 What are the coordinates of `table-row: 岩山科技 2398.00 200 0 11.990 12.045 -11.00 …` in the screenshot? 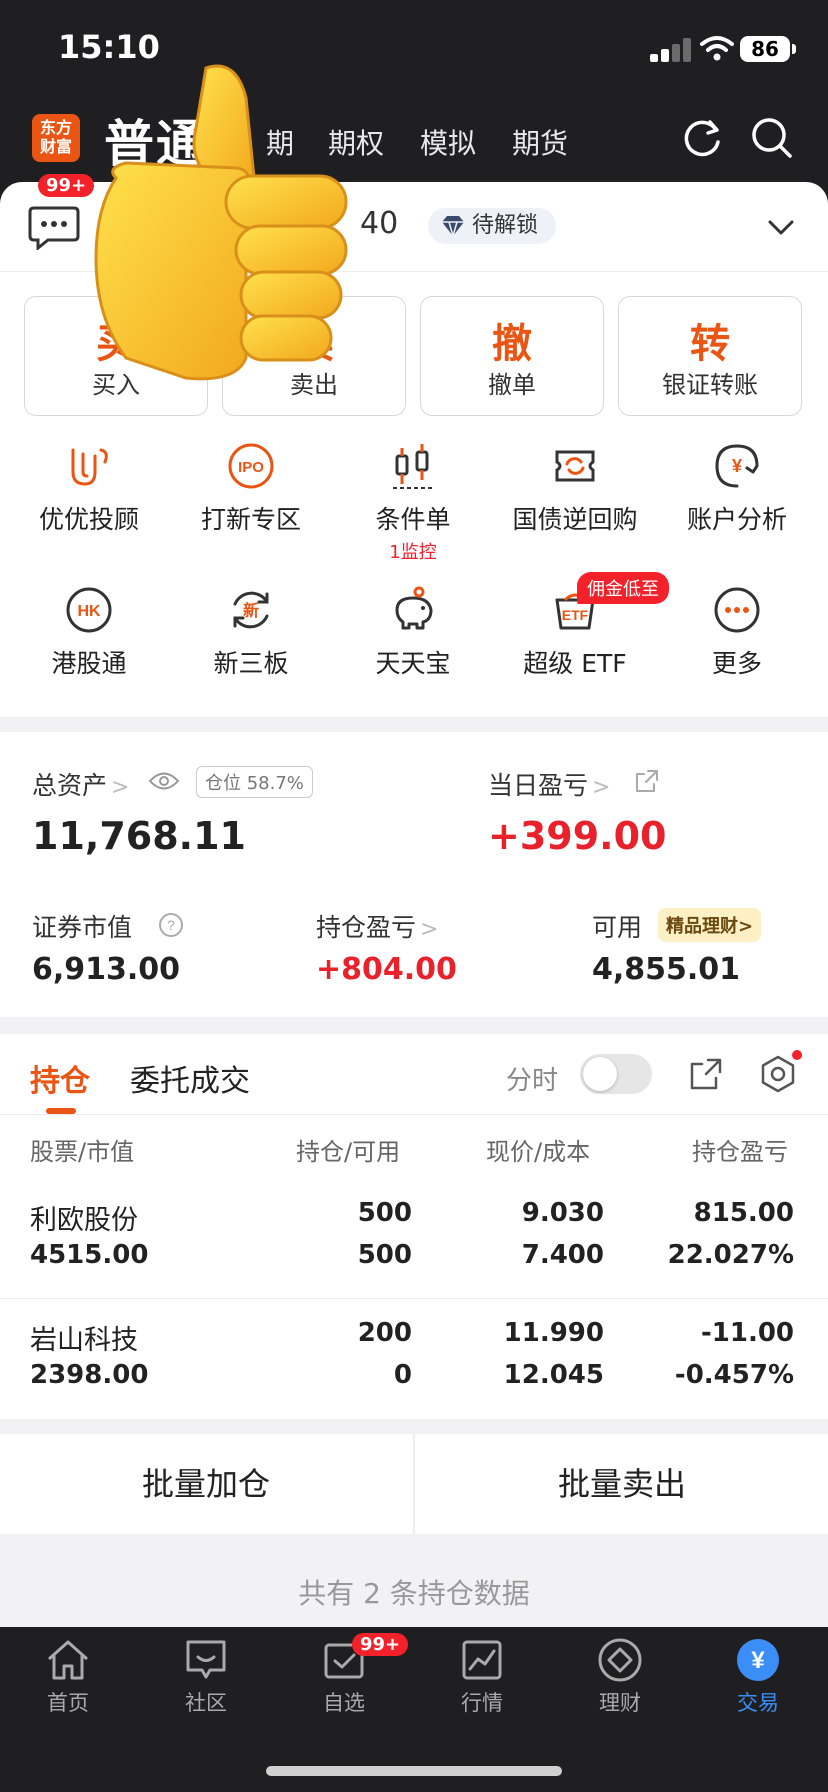 It's located at (414, 1362).